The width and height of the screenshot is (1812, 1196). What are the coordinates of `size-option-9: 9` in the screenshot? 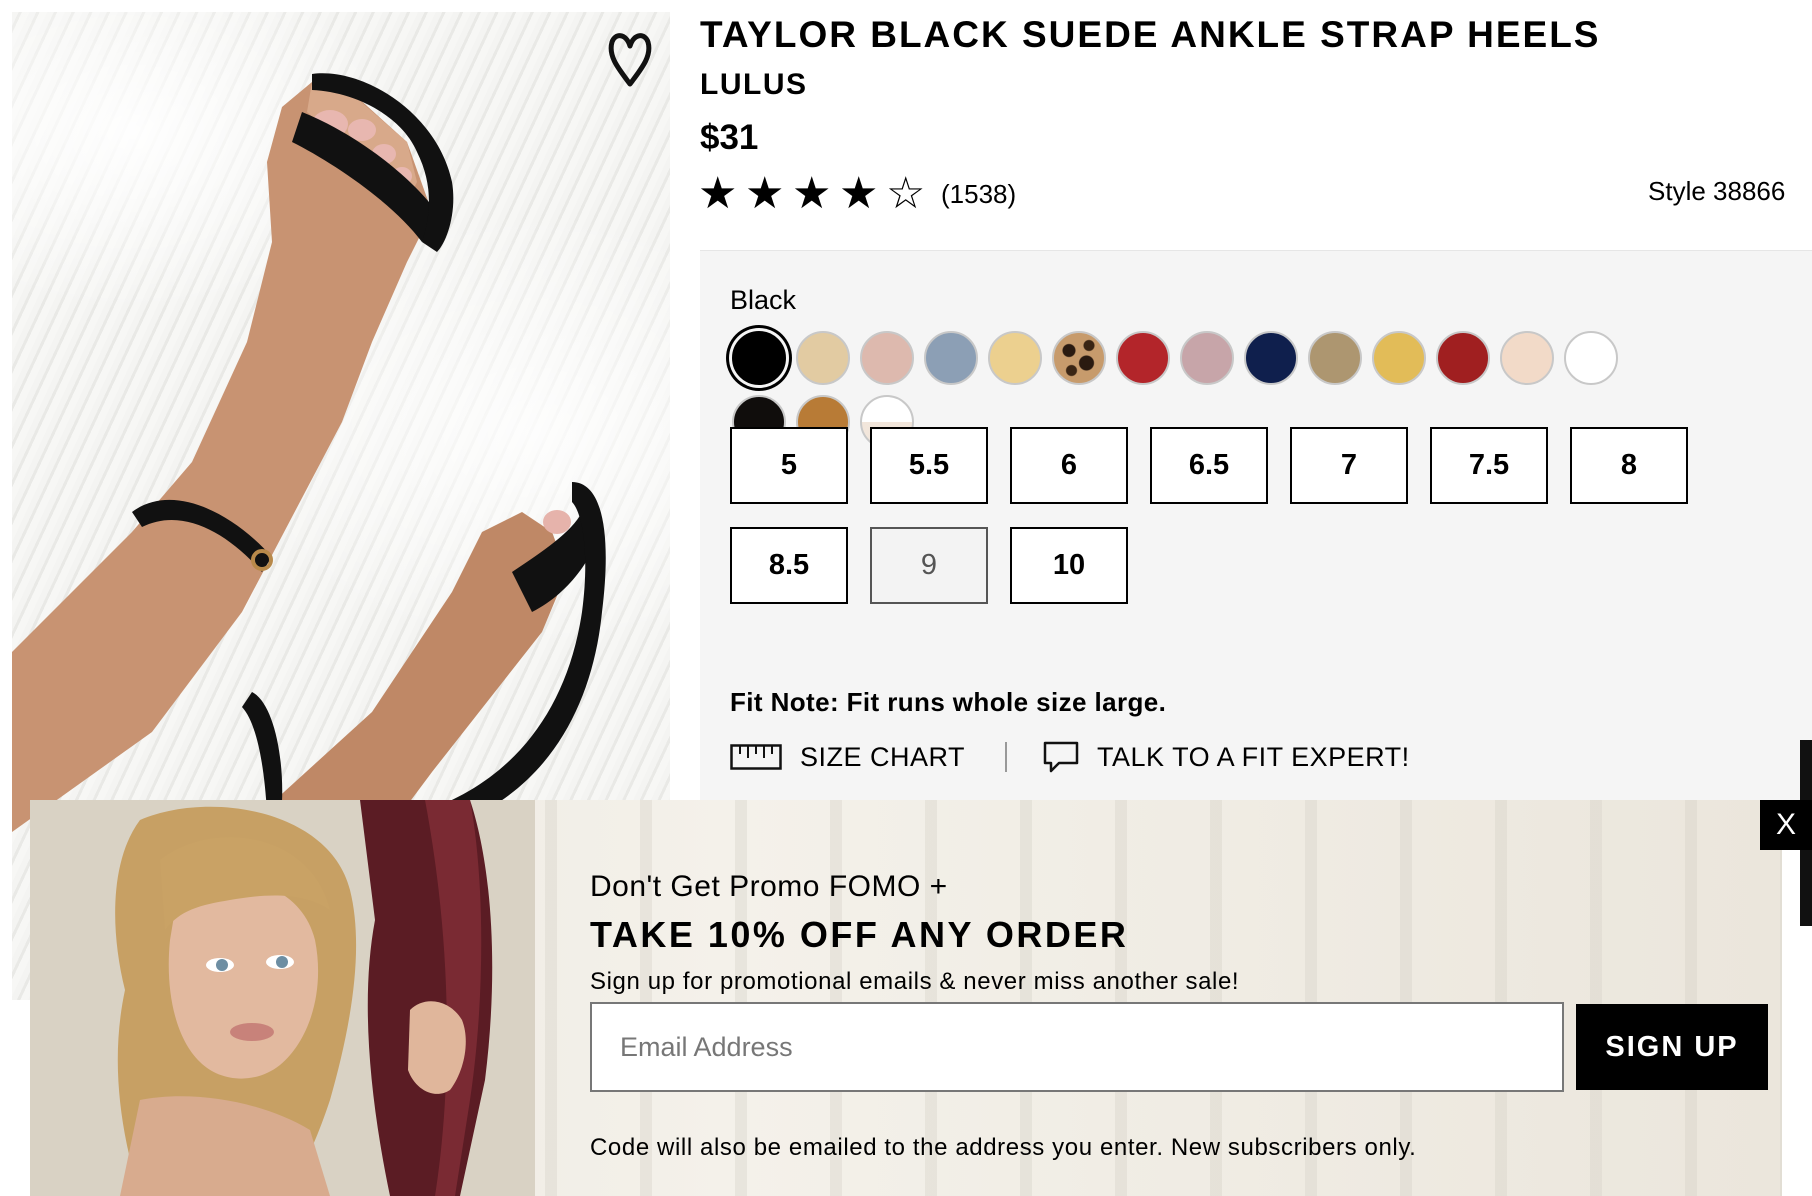 It's located at (929, 565).